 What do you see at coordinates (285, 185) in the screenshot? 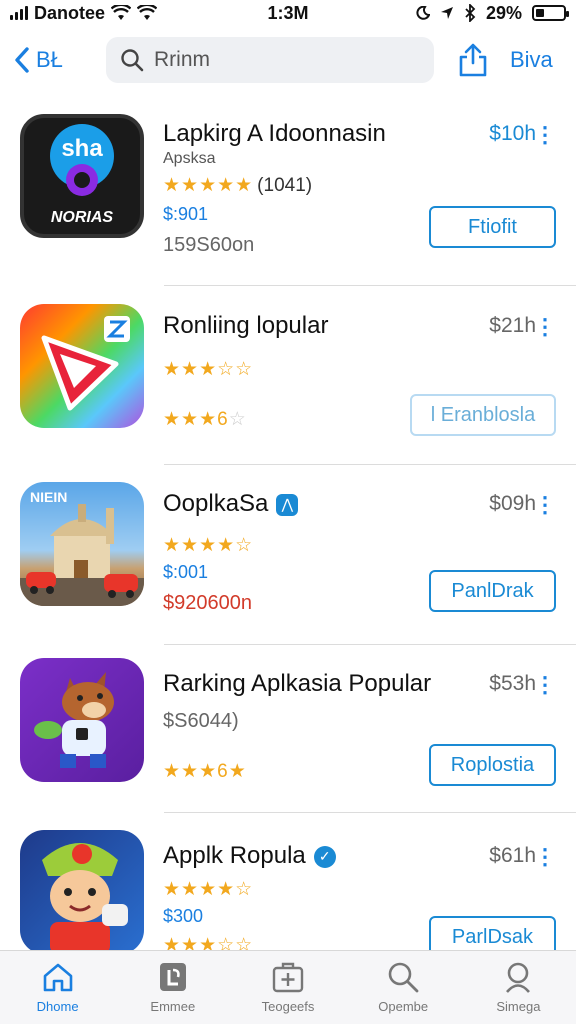
I see `rating-count: (1041)` at bounding box center [285, 185].